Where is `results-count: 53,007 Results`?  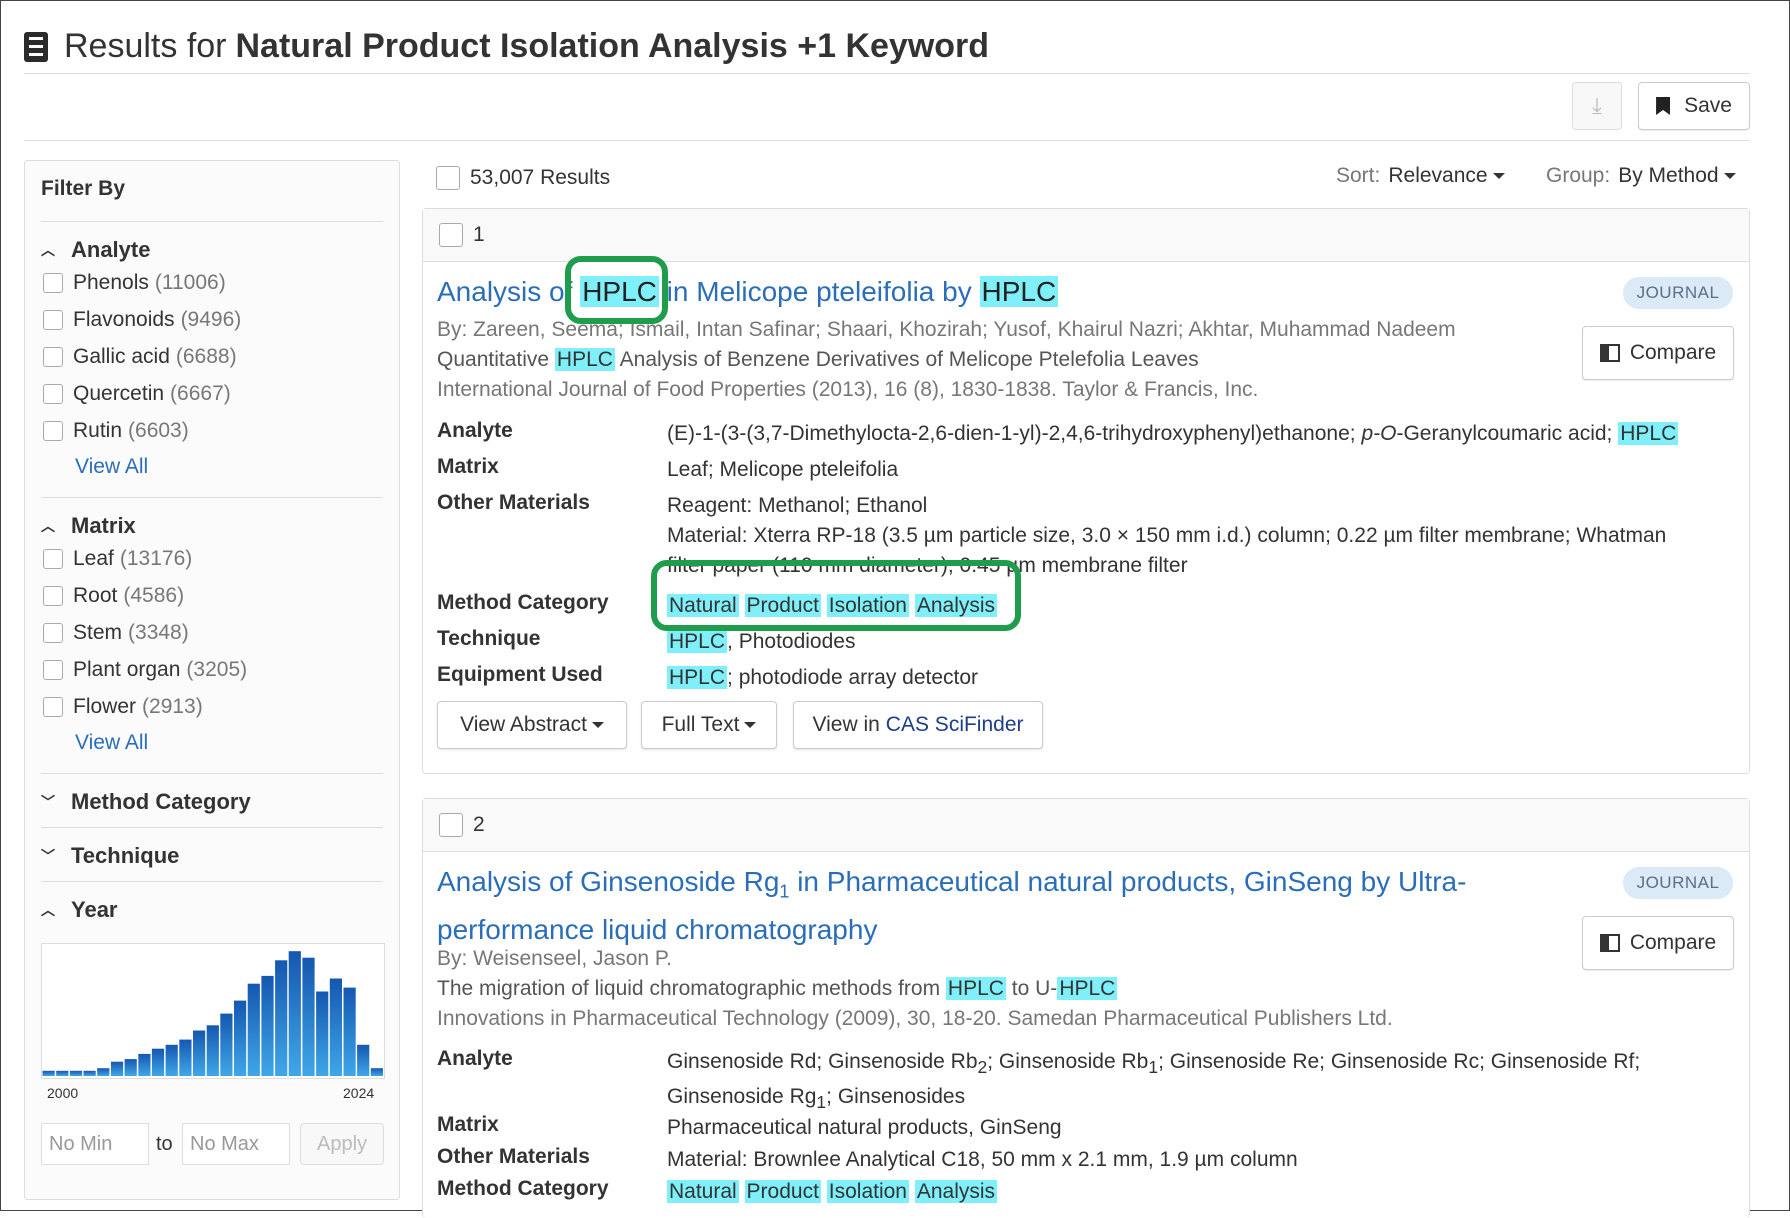 results-count: 53,007 Results is located at coordinates (540, 177).